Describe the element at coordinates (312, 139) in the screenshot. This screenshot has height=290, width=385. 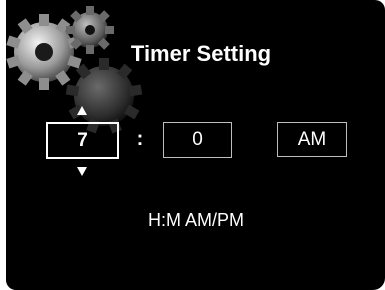
I see `am-pm-field: AM` at that location.